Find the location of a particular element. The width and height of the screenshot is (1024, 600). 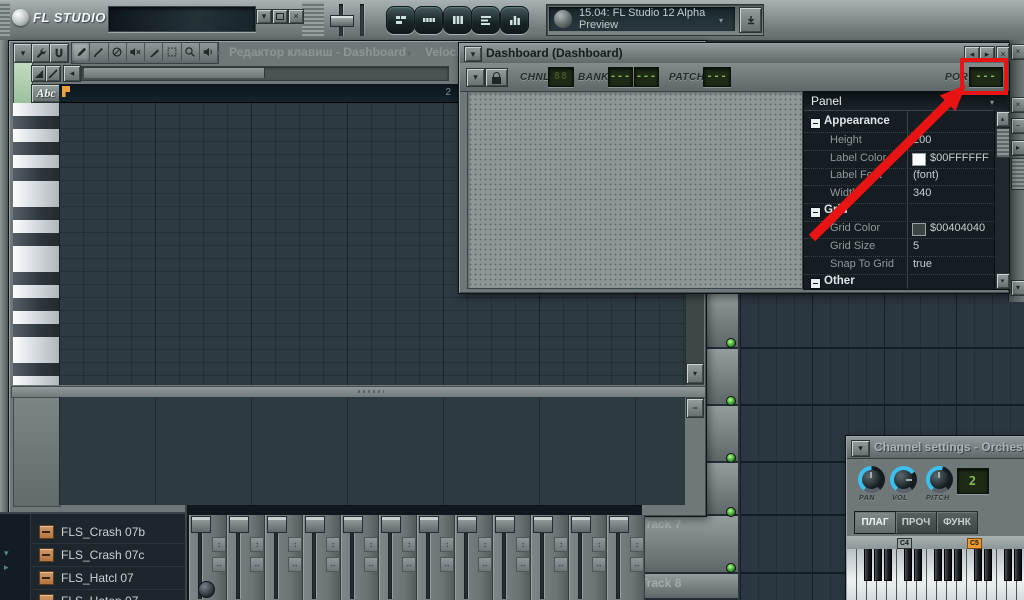

piano-roll-menu-button: ▾ is located at coordinates (23, 53).